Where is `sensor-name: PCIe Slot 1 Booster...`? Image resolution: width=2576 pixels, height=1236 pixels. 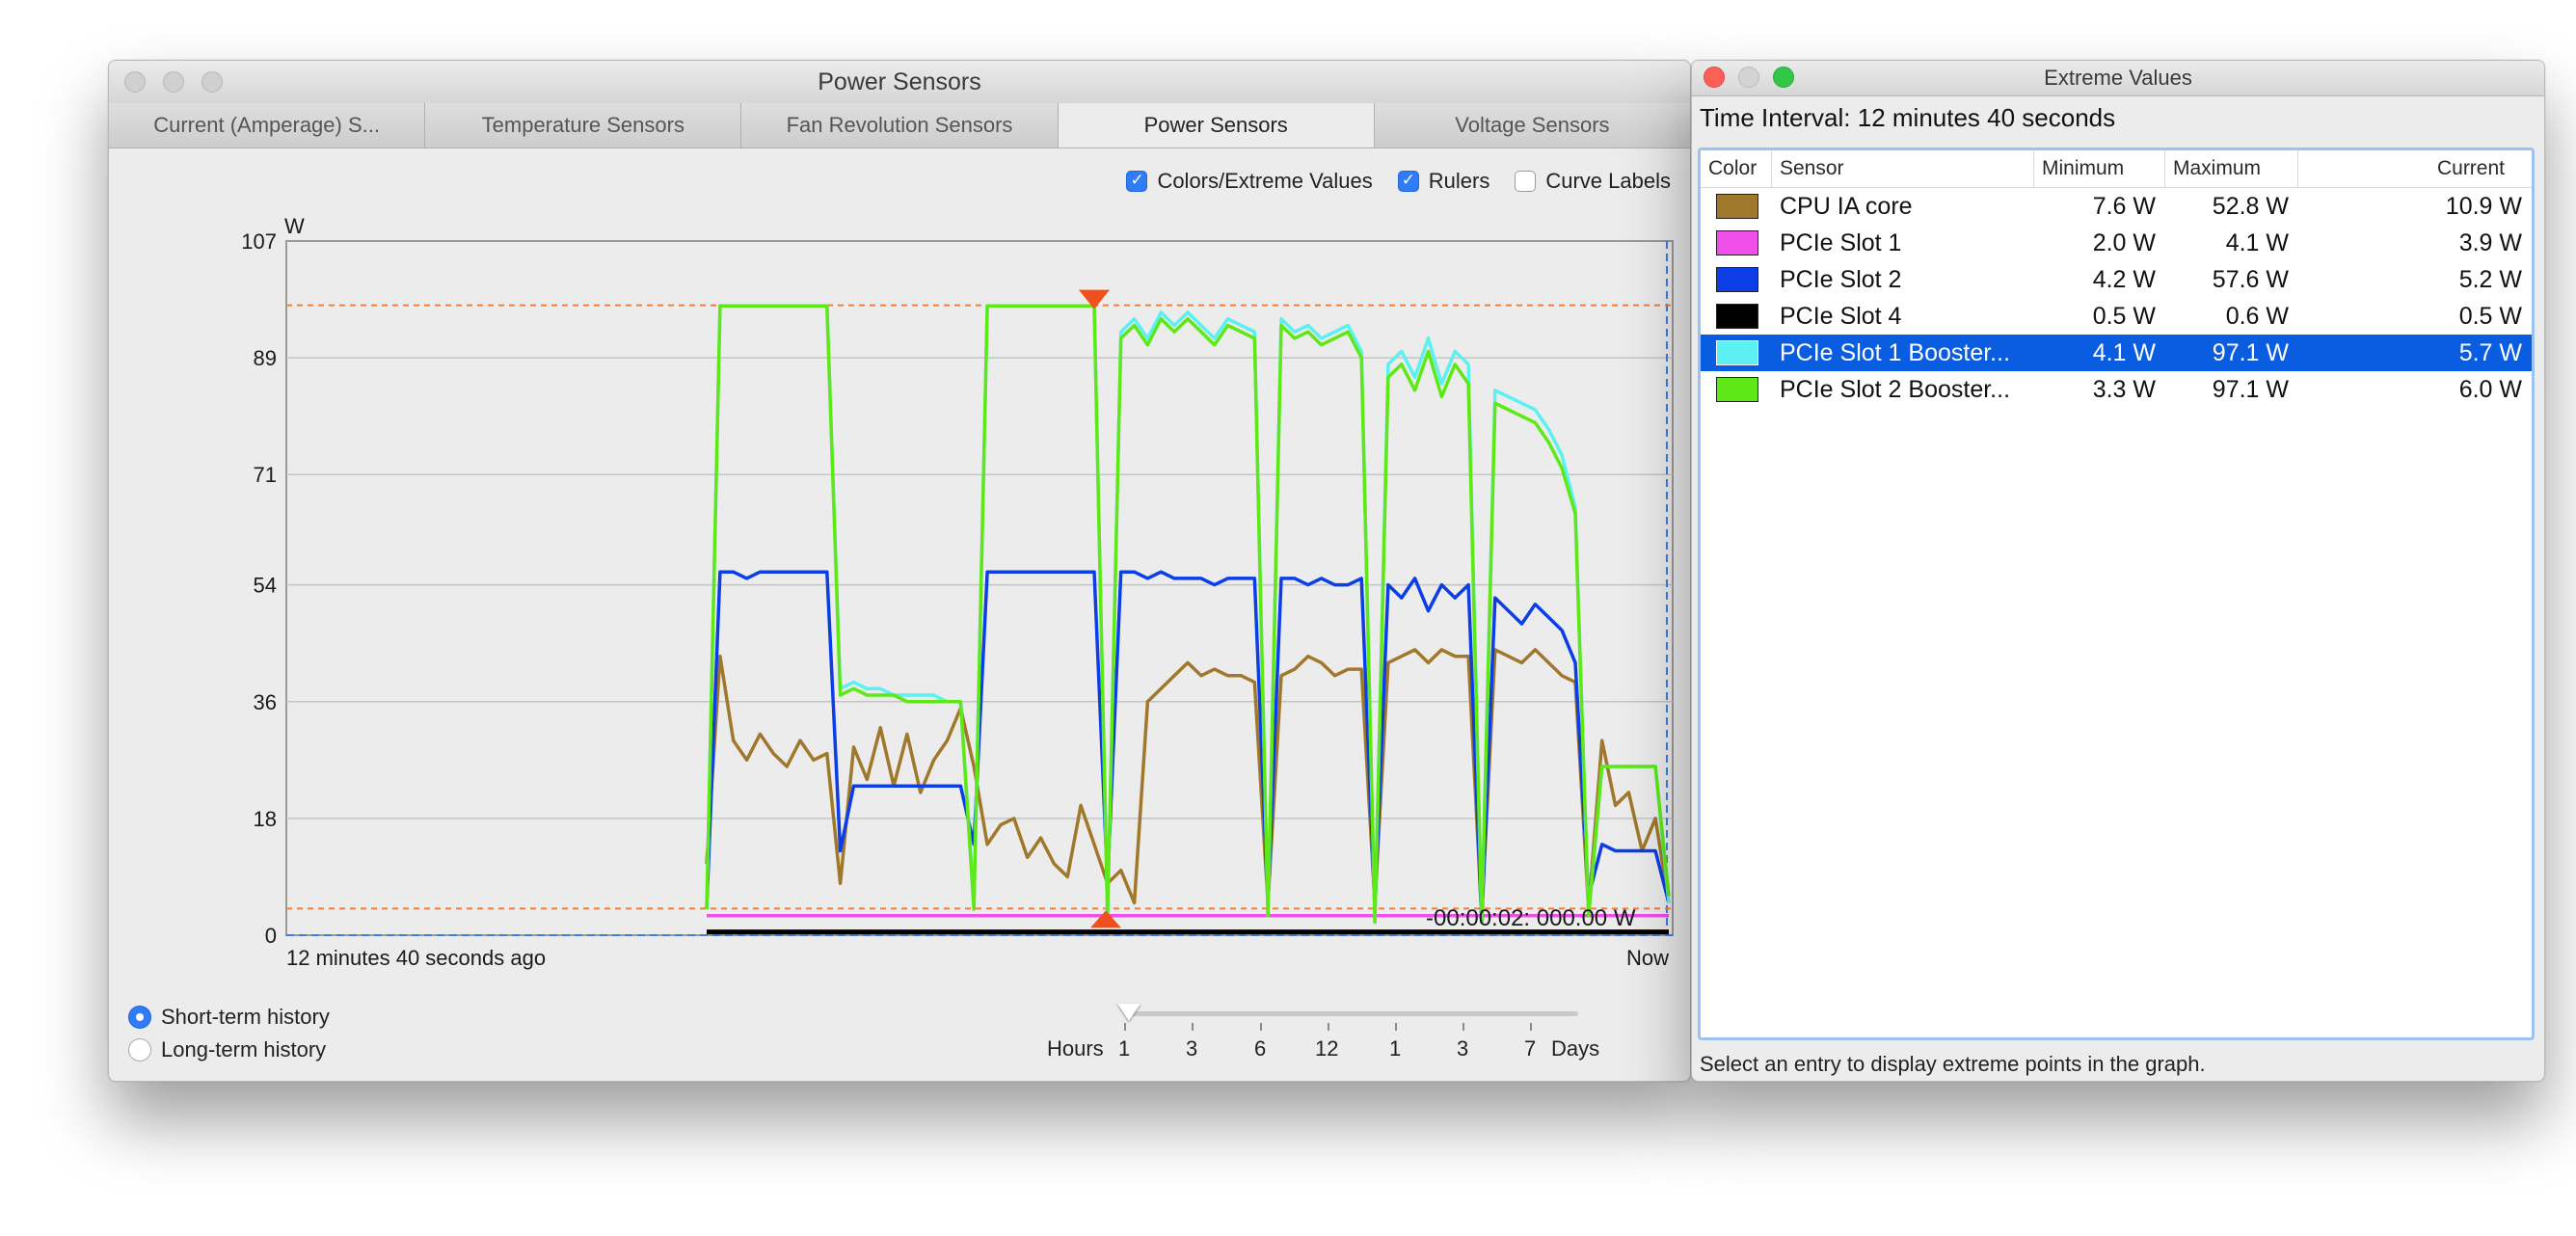 sensor-name: PCIe Slot 1 Booster... is located at coordinates (1896, 353).